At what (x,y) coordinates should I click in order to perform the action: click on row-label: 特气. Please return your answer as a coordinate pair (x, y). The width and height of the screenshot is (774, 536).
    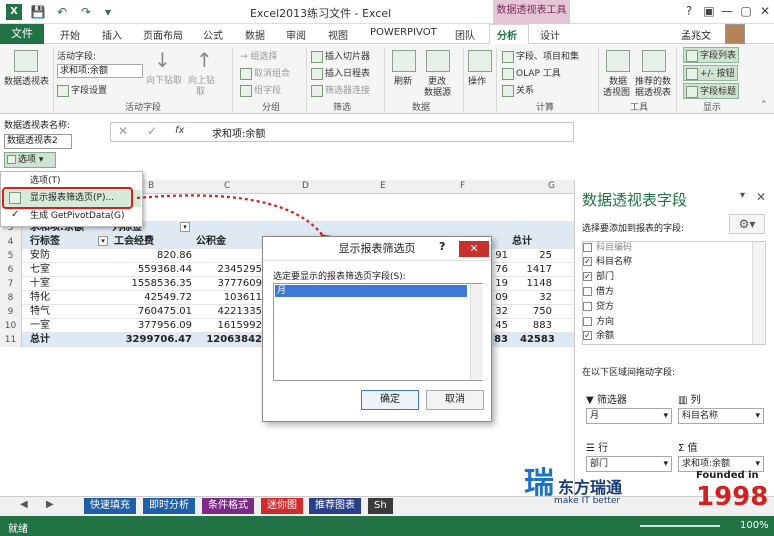
    Looking at the image, I should click on (40, 312).